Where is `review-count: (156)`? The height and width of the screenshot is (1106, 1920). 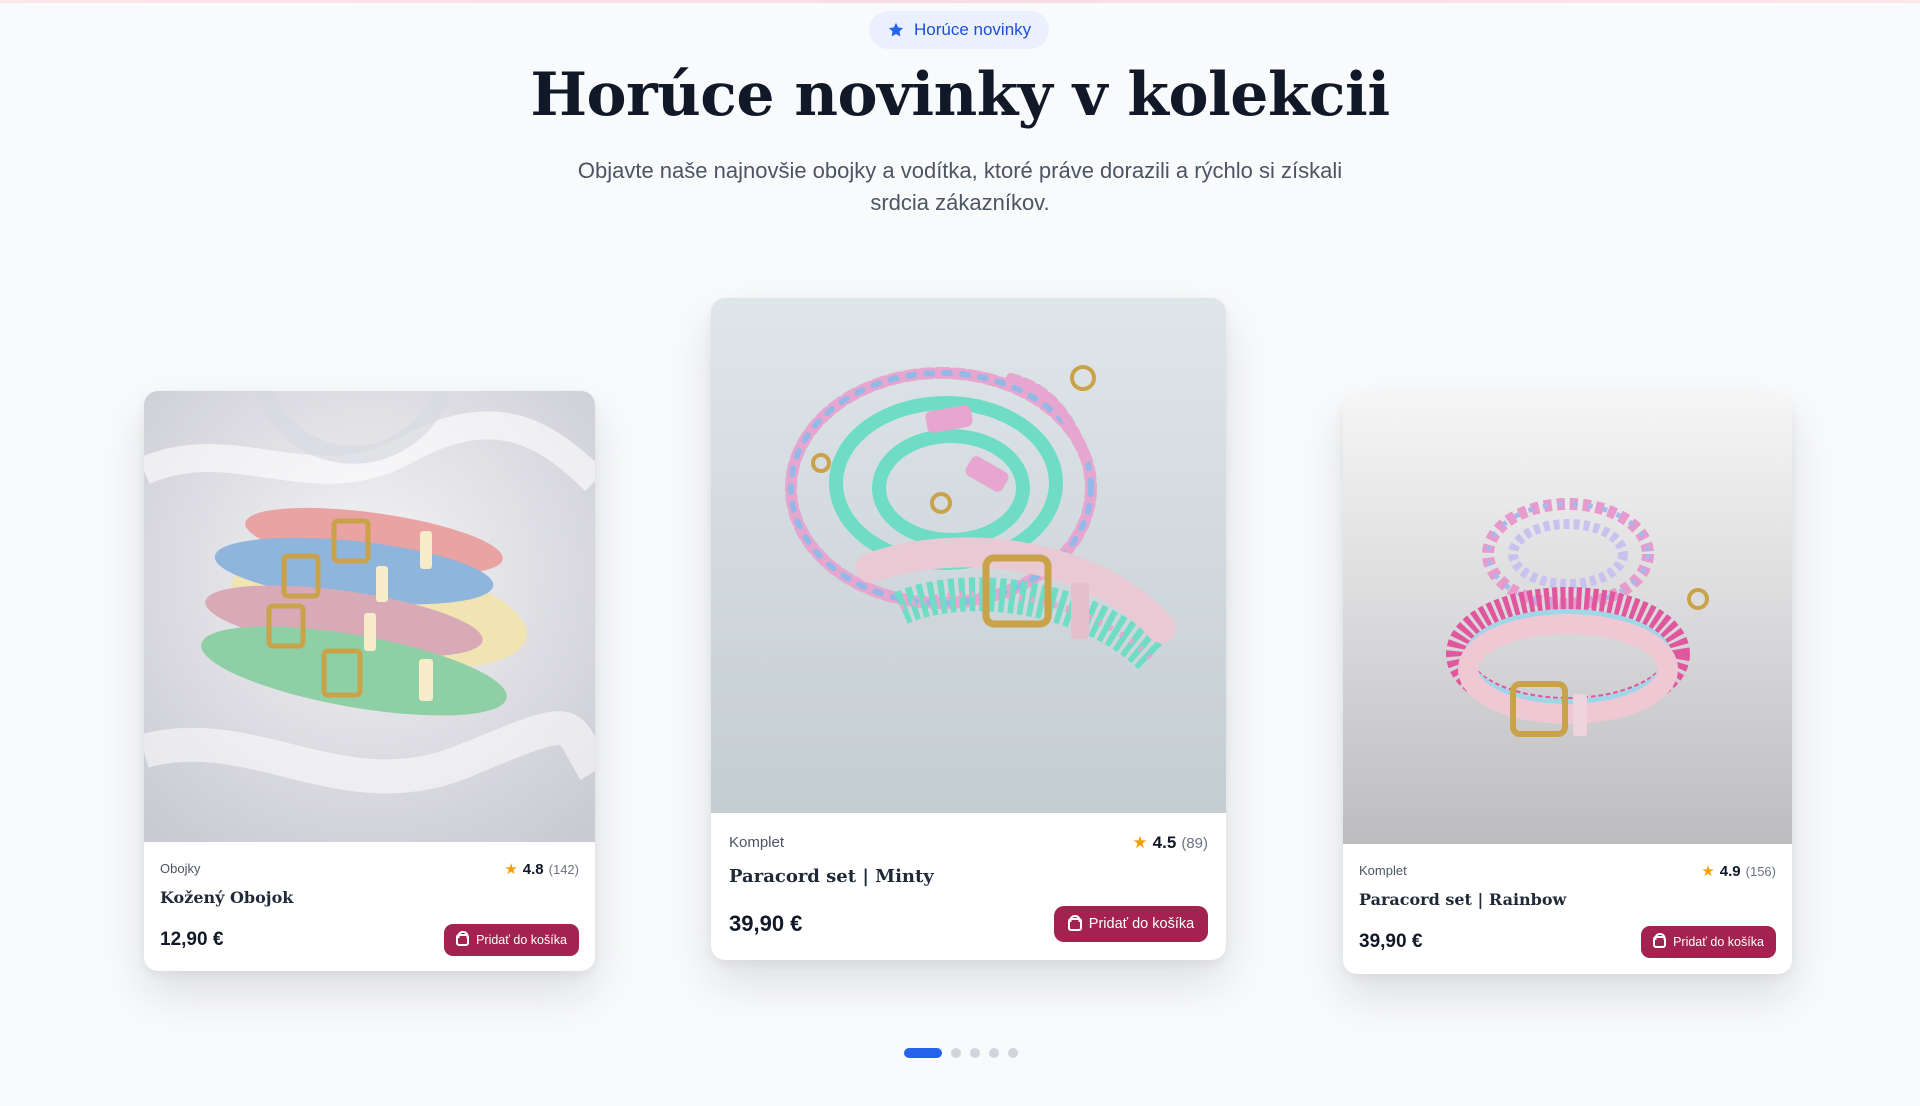 review-count: (156) is located at coordinates (1760, 871).